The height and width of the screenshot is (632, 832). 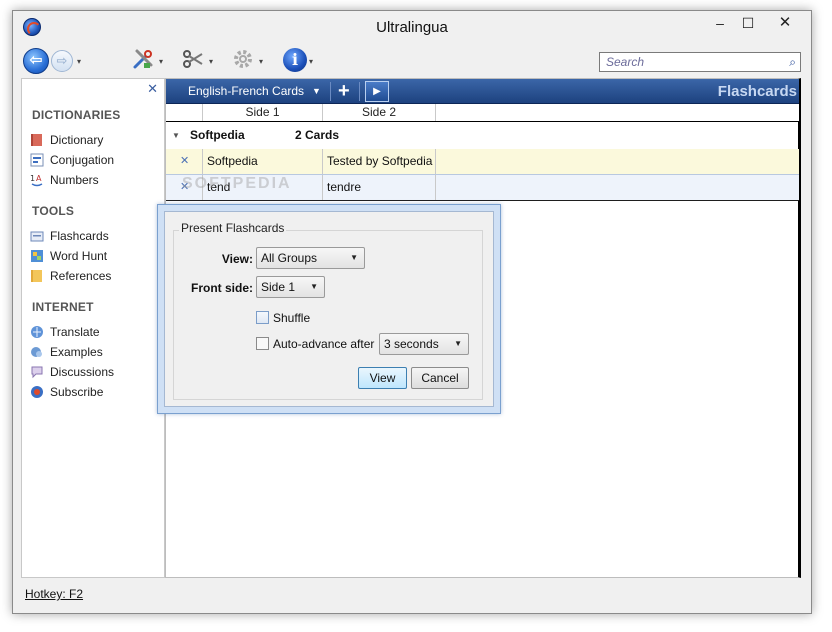 What do you see at coordinates (36, 352) in the screenshot?
I see `examples-icon` at bounding box center [36, 352].